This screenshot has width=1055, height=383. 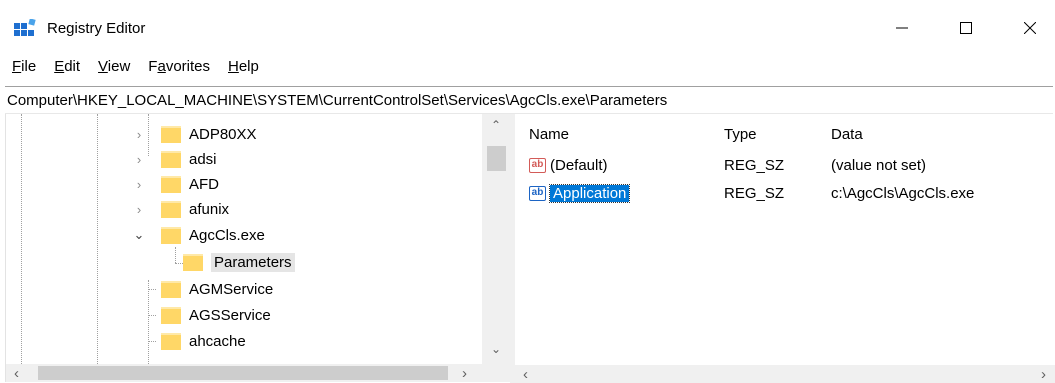 I want to click on close-button, so click(x=1030, y=28).